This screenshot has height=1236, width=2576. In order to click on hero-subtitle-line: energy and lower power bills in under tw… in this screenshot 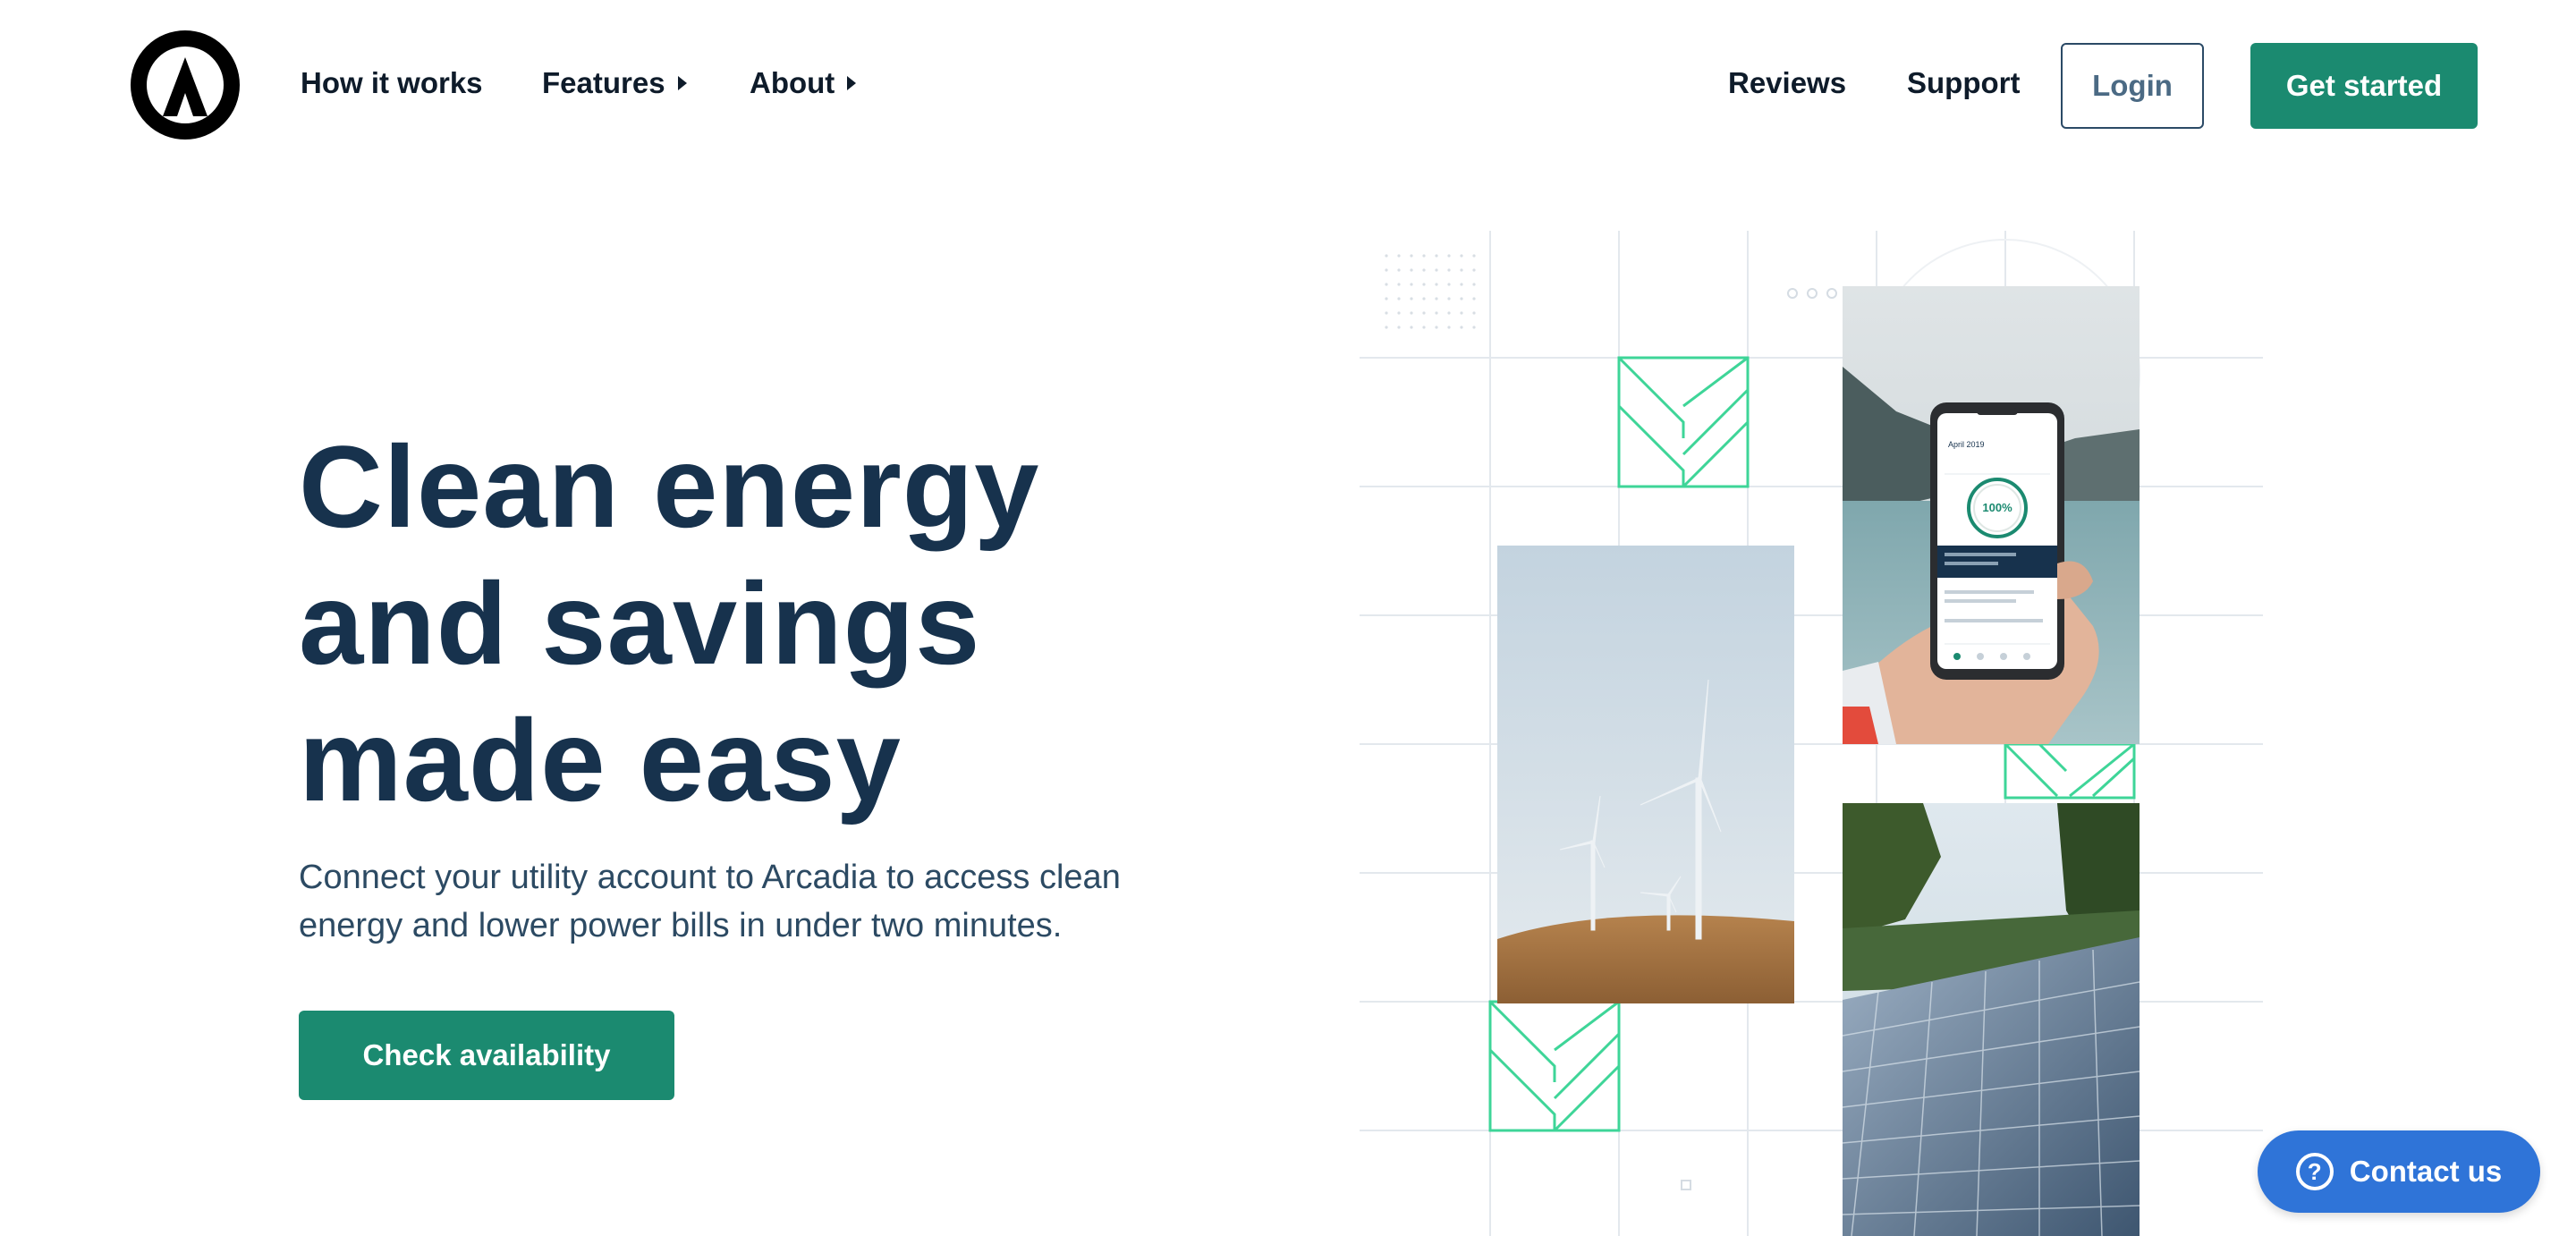, I will do `click(681, 926)`.